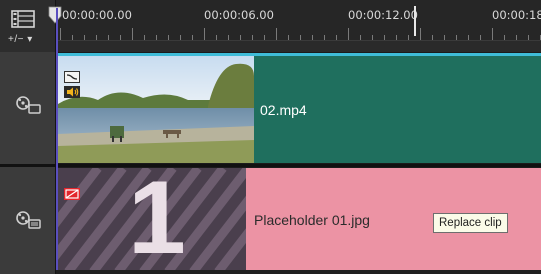  Describe the element at coordinates (283, 110) in the screenshot. I see `video-clip-name: 02.mp4` at that location.